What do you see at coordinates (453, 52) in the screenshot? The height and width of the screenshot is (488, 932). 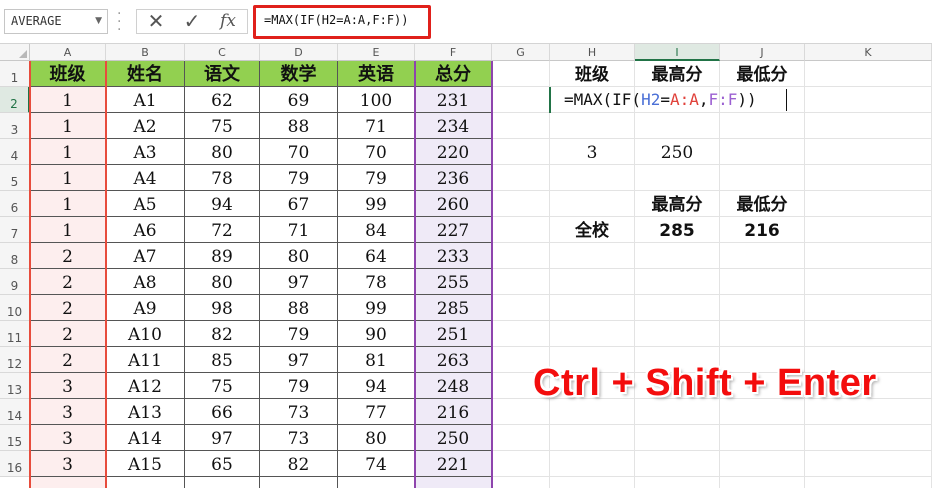 I see `column-header-f: F` at bounding box center [453, 52].